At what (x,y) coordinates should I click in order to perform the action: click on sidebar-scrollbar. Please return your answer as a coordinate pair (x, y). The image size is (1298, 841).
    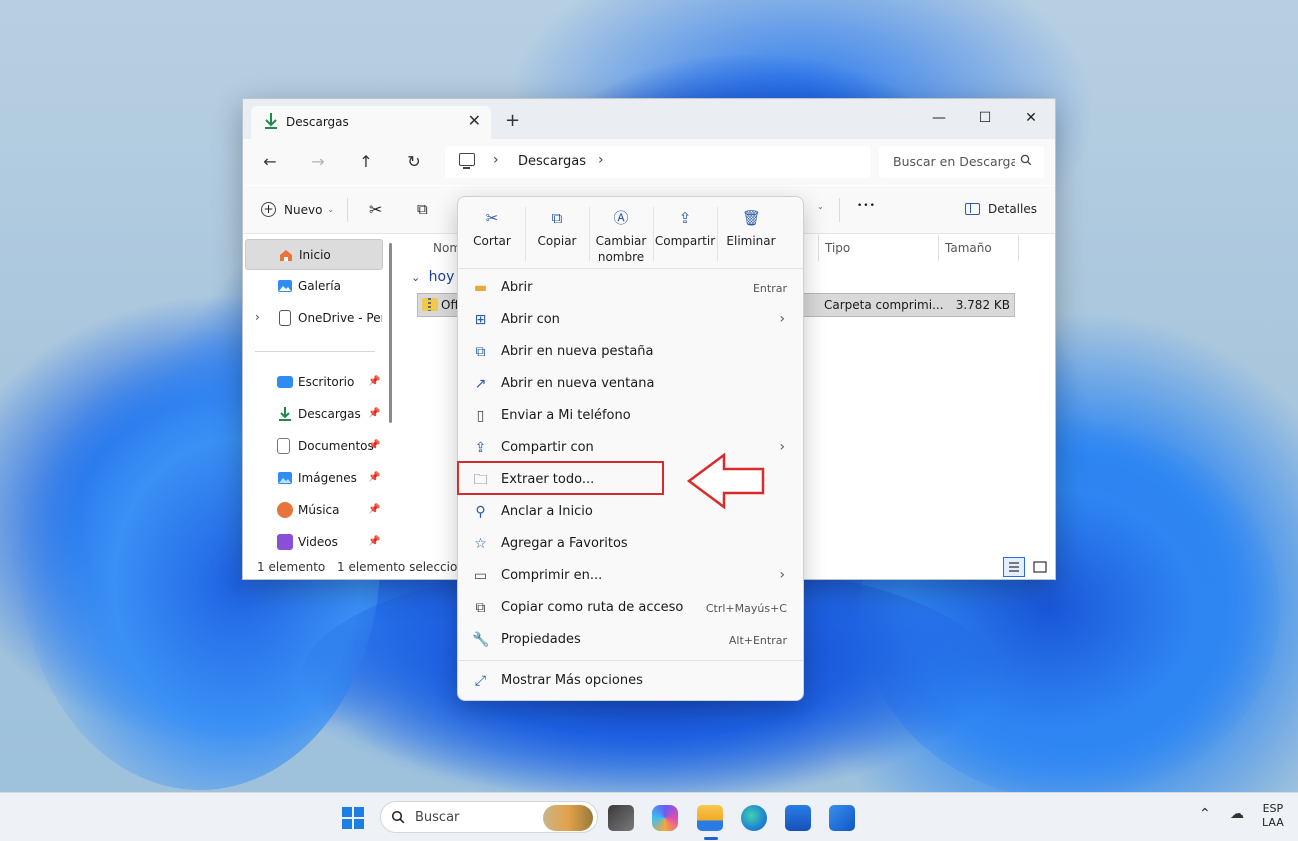
    Looking at the image, I should click on (390, 333).